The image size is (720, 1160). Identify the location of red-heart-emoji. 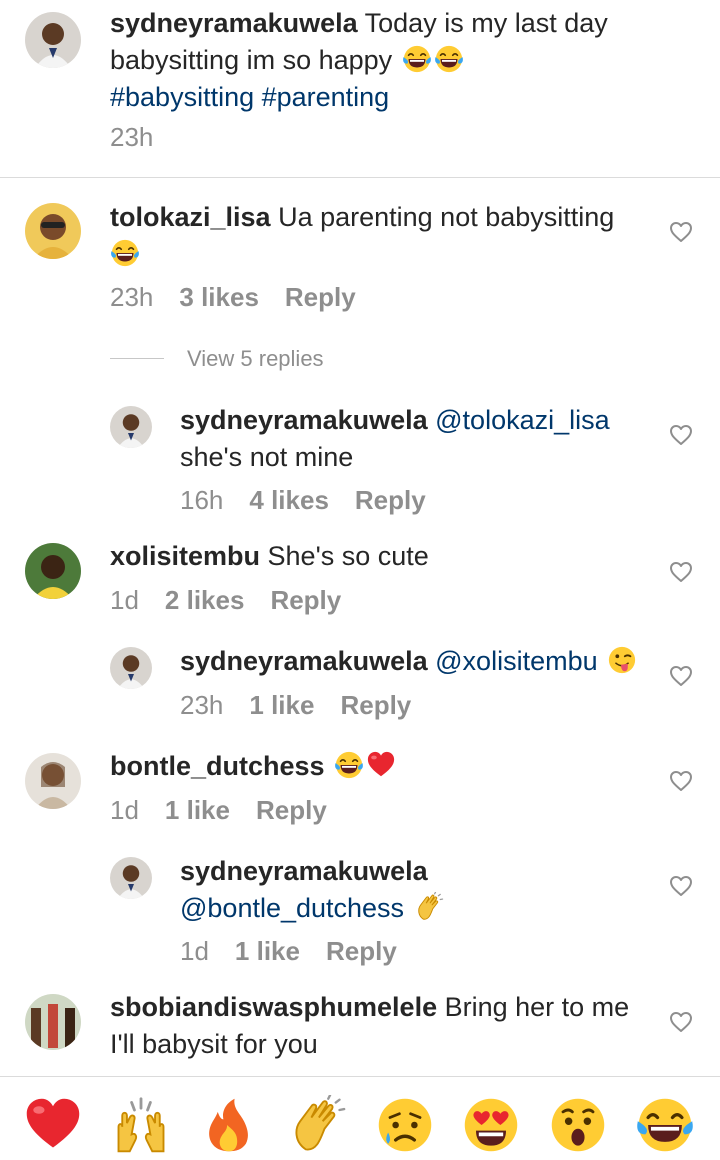
(381, 765).